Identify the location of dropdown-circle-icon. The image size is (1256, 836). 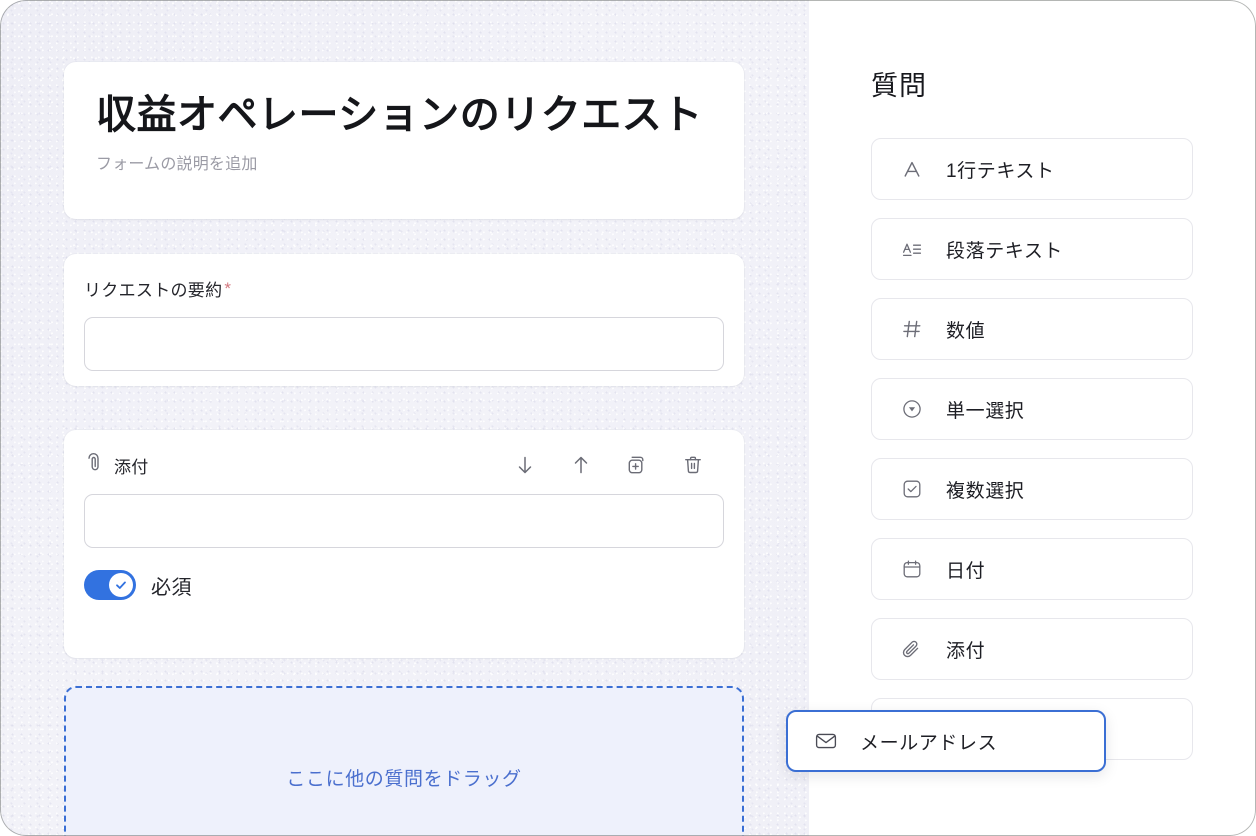
(912, 409).